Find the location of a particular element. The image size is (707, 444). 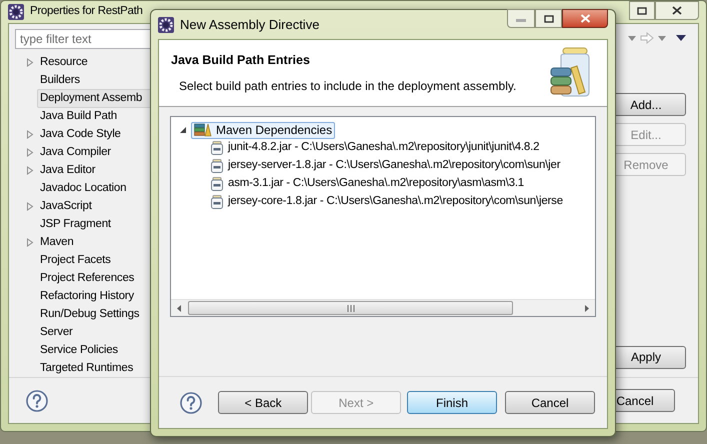

nav-item: Java Editor is located at coordinates (67, 170).